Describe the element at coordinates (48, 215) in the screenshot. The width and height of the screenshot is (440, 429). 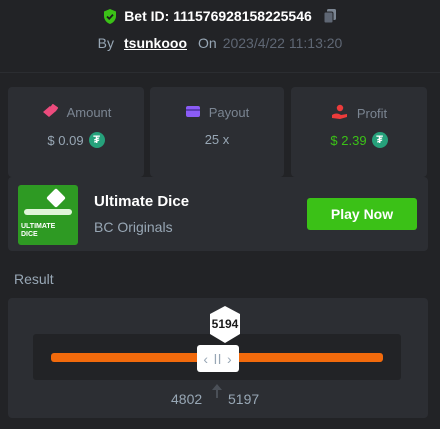
I see `game-thumbnail: ULTIMATE DICE` at that location.